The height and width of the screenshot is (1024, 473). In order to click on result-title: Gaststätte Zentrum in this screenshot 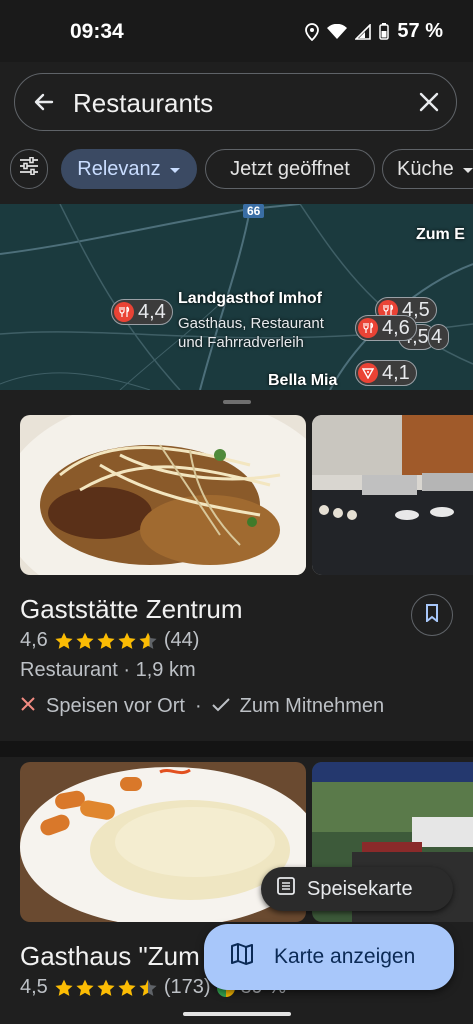, I will do `click(131, 609)`.